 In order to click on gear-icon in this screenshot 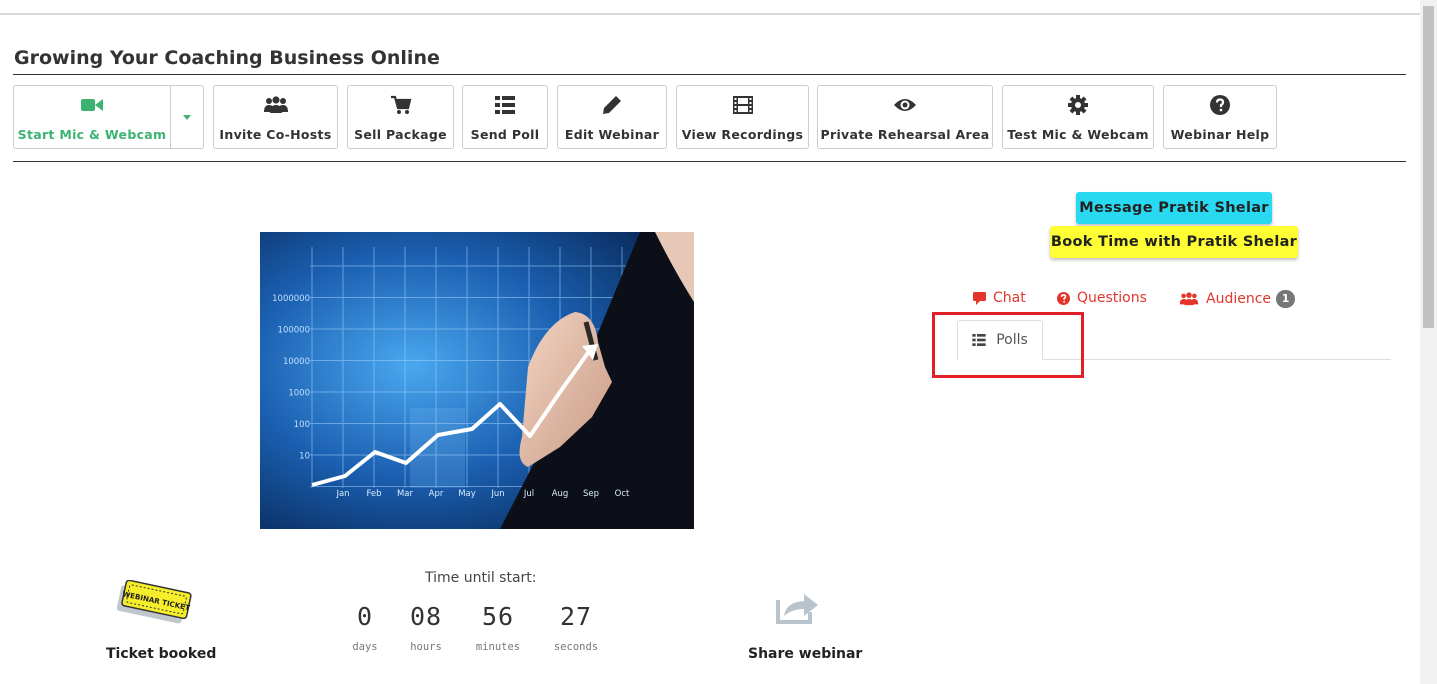, I will do `click(1078, 105)`.